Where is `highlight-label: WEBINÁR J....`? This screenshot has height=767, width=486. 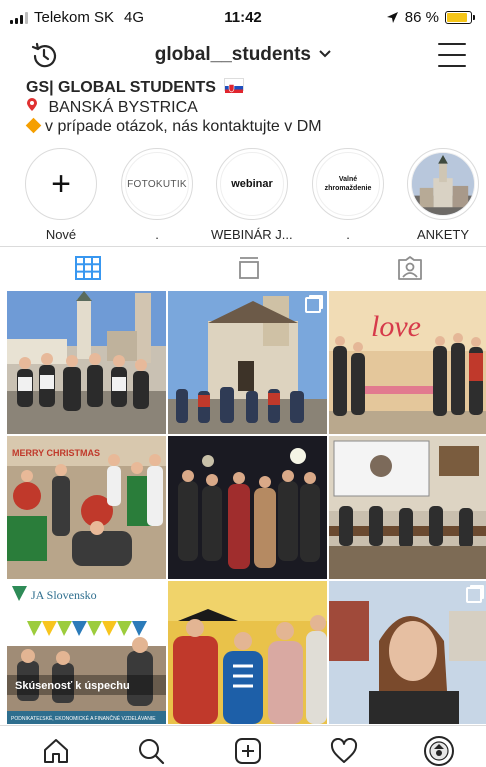
highlight-label: WEBINÁR J.... is located at coordinates (252, 234).